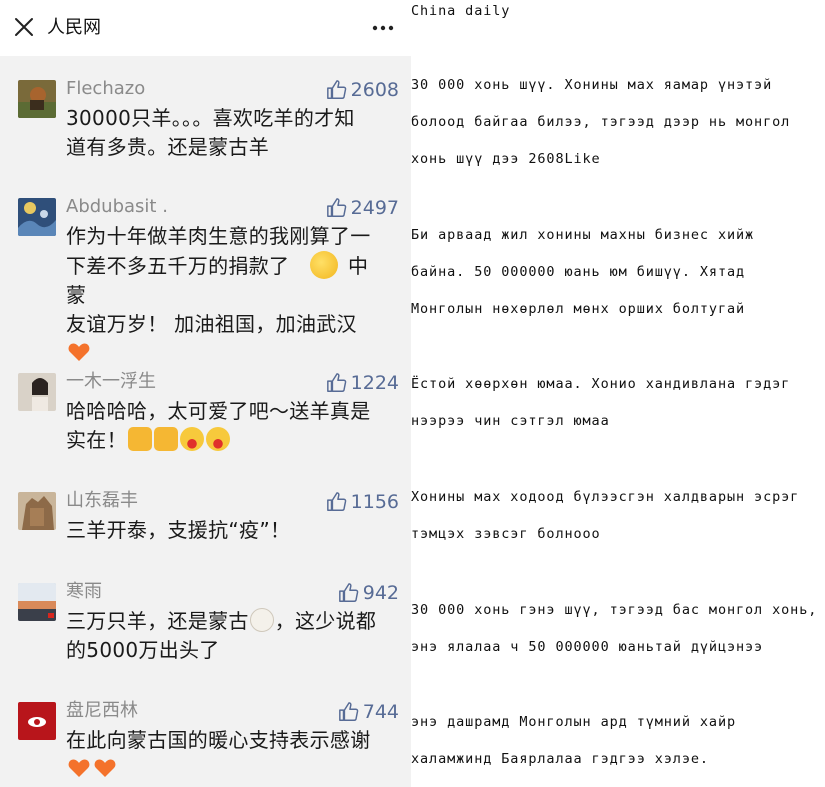  Describe the element at coordinates (380, 593) in the screenshot. I see `like-count: 942` at that location.